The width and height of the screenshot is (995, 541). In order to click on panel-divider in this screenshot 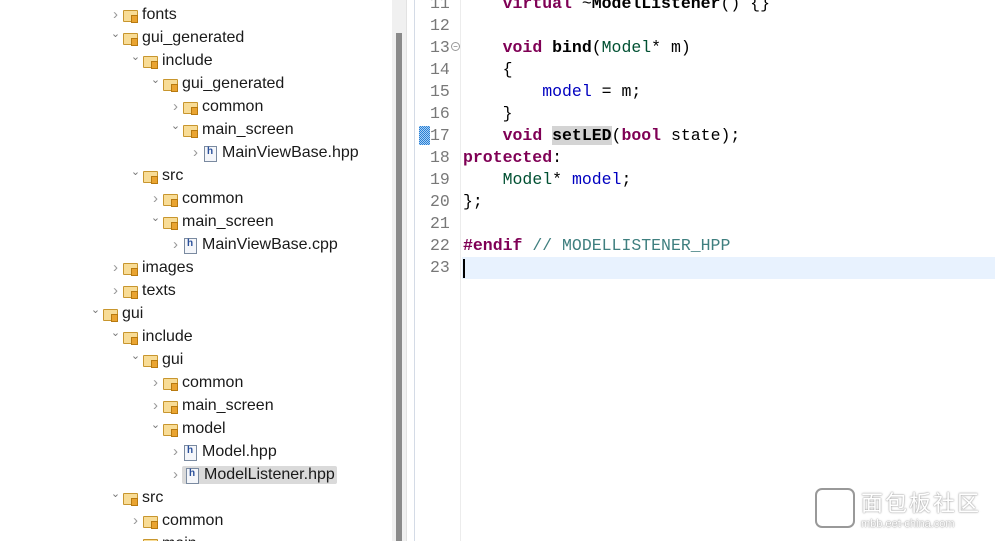, I will do `click(410, 270)`.